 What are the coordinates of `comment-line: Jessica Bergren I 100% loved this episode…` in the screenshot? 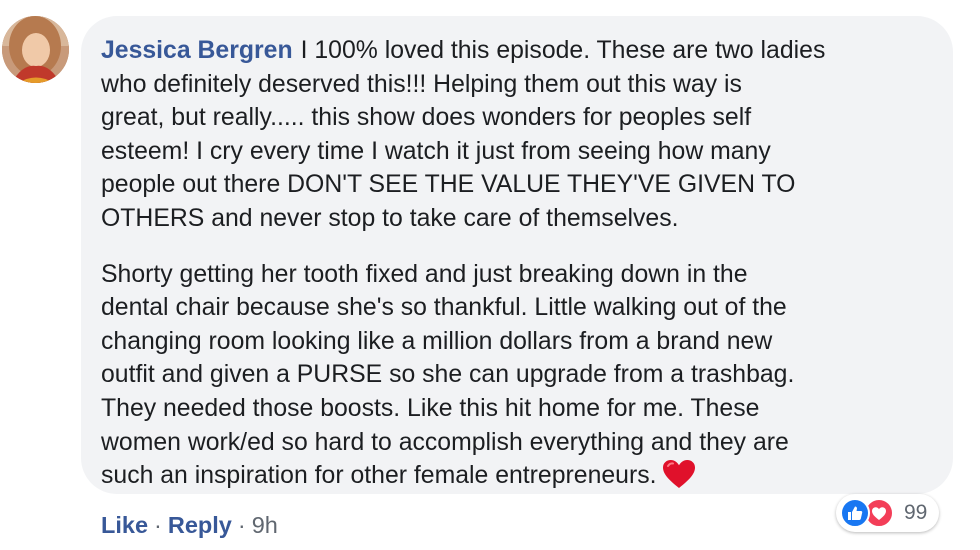 It's located at (521, 51).